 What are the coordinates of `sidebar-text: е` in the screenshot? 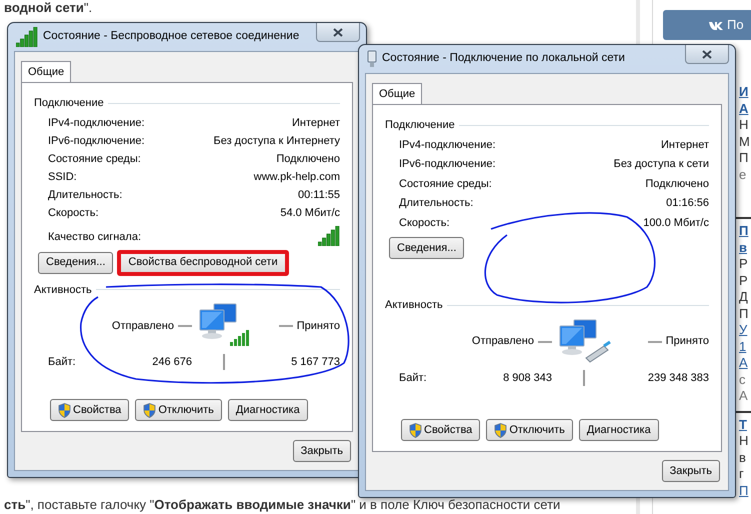 It's located at (743, 174).